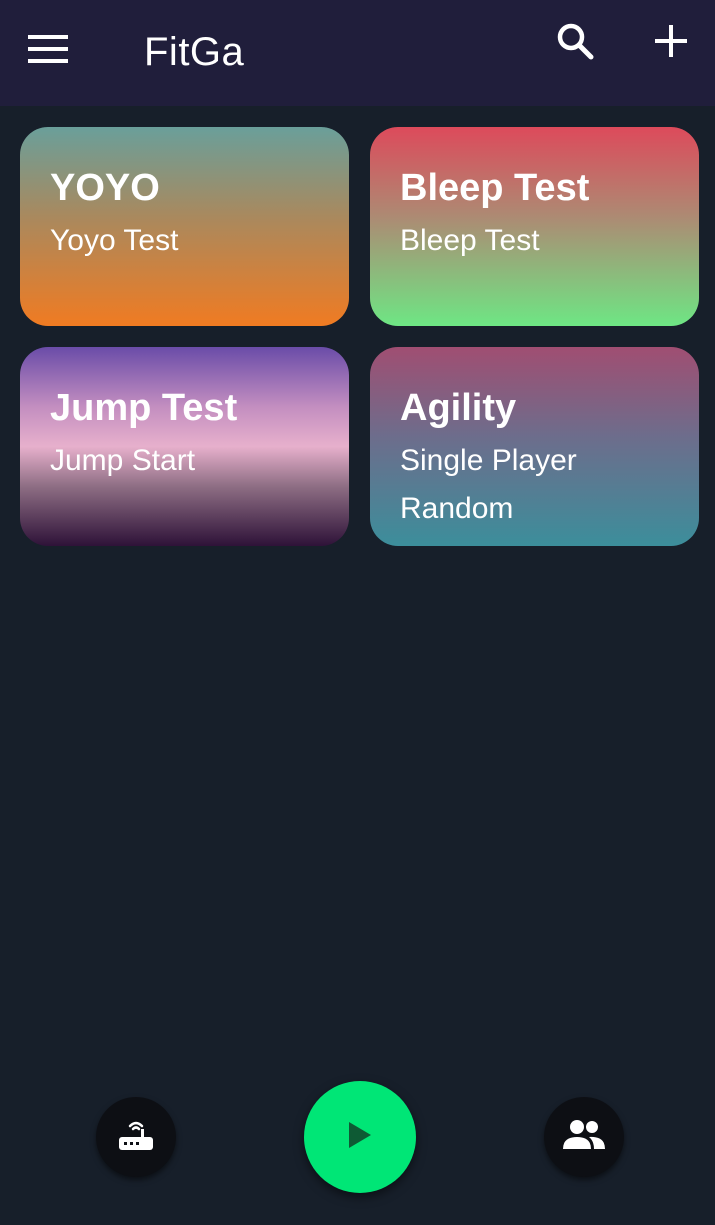 This screenshot has height=1225, width=715. What do you see at coordinates (123, 460) in the screenshot?
I see `card-subtitle: Jump Start` at bounding box center [123, 460].